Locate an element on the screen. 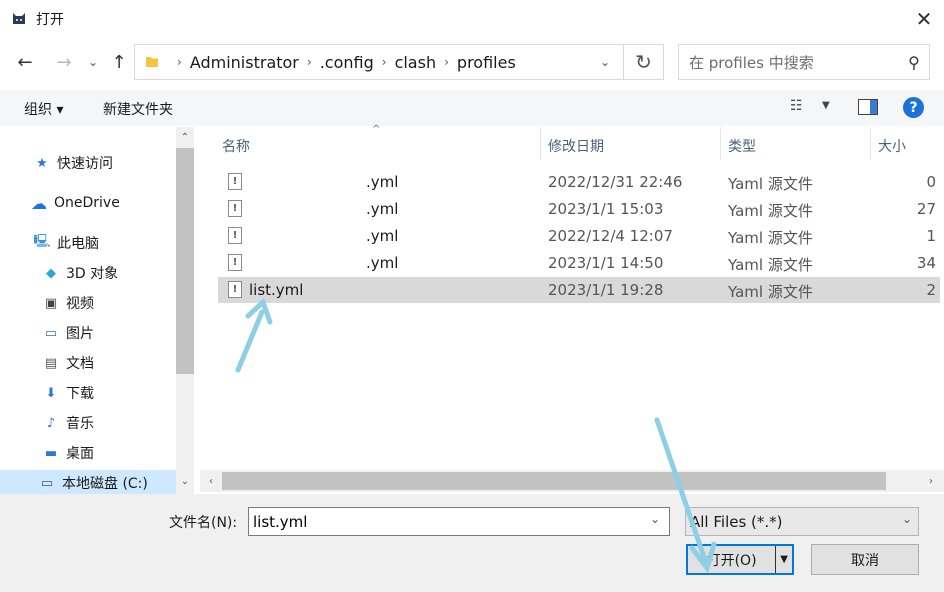 This screenshot has height=592, width=944. sidebar-item-music: ♪ 音乐 is located at coordinates (68, 423).